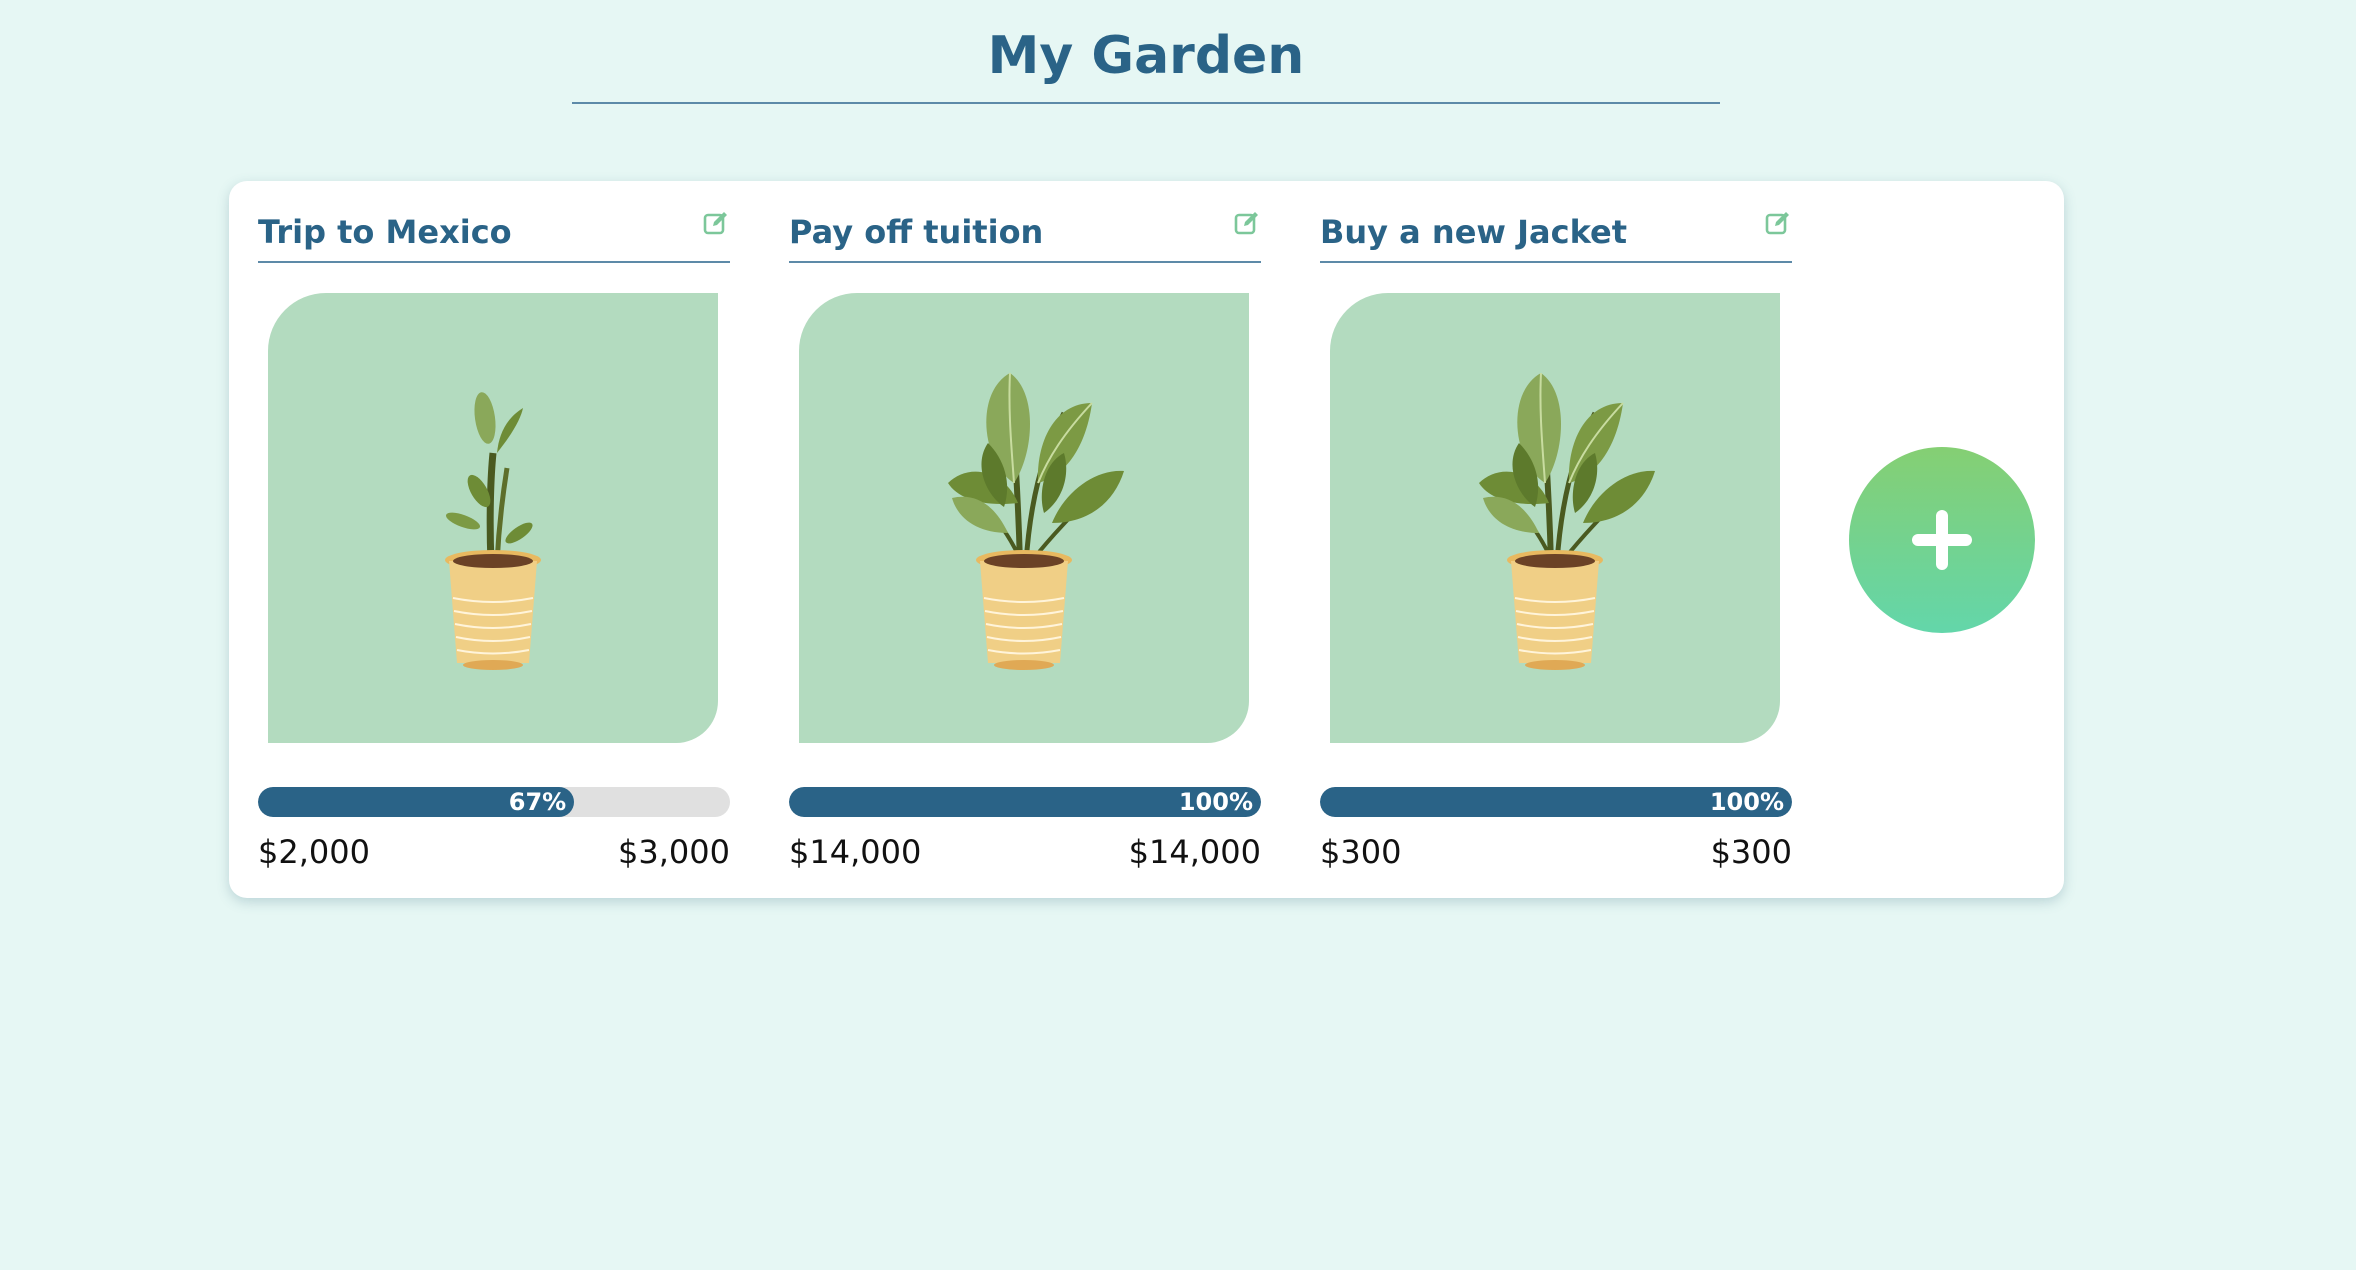  Describe the element at coordinates (1146, 103) in the screenshot. I see `title-divider` at that location.